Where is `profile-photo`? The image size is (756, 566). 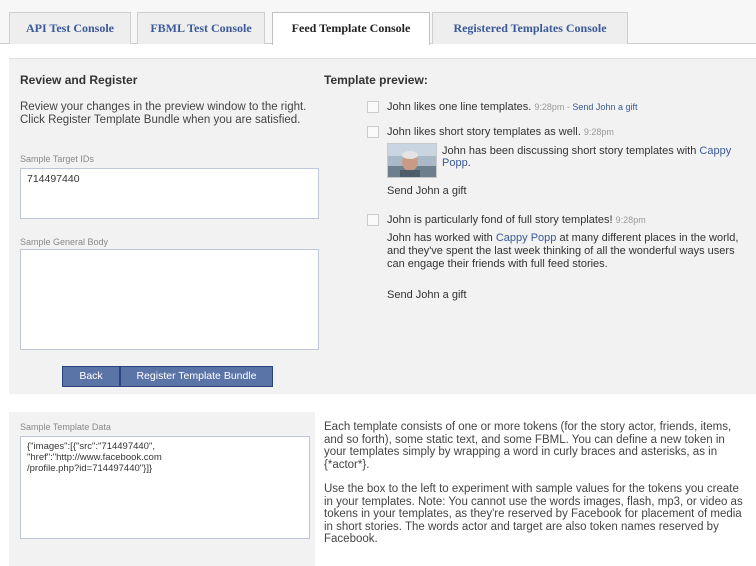
profile-photo is located at coordinates (412, 160).